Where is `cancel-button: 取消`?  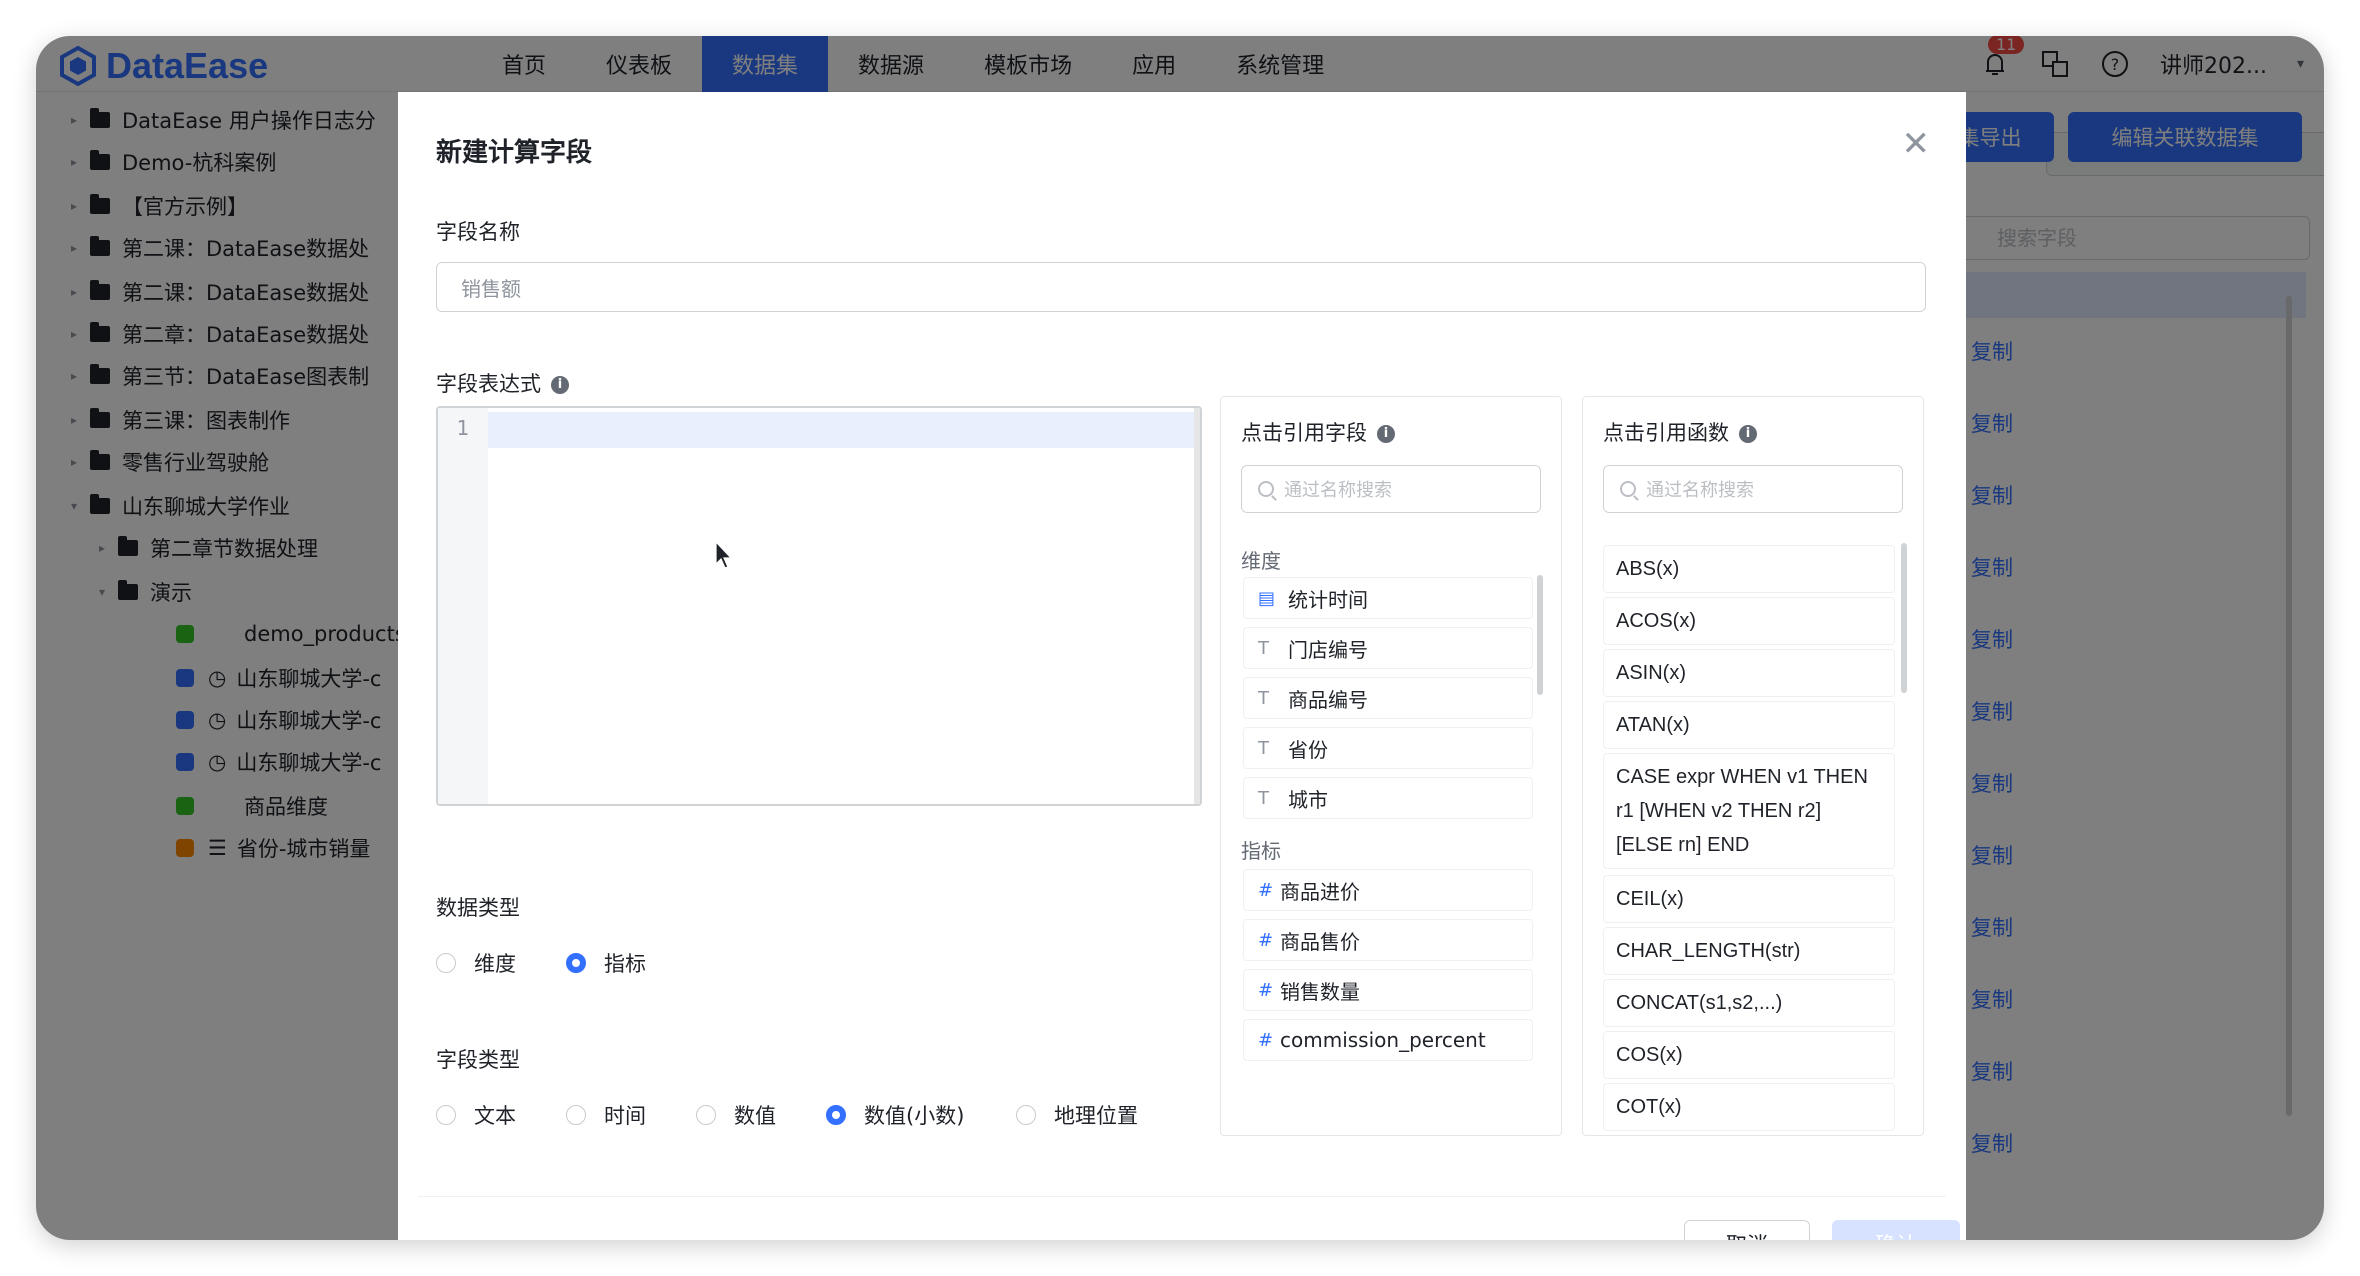 cancel-button: 取消 is located at coordinates (1747, 1230).